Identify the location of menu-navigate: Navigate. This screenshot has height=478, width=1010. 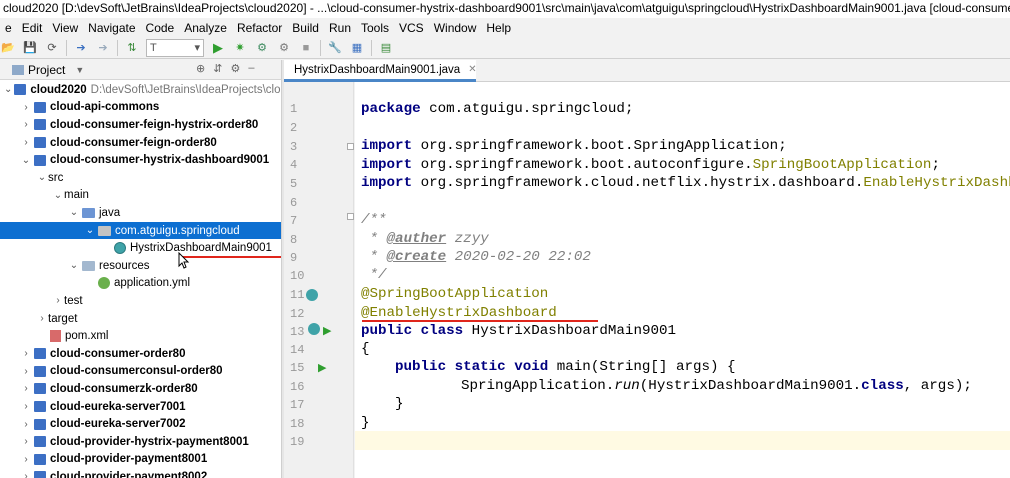
(111, 28).